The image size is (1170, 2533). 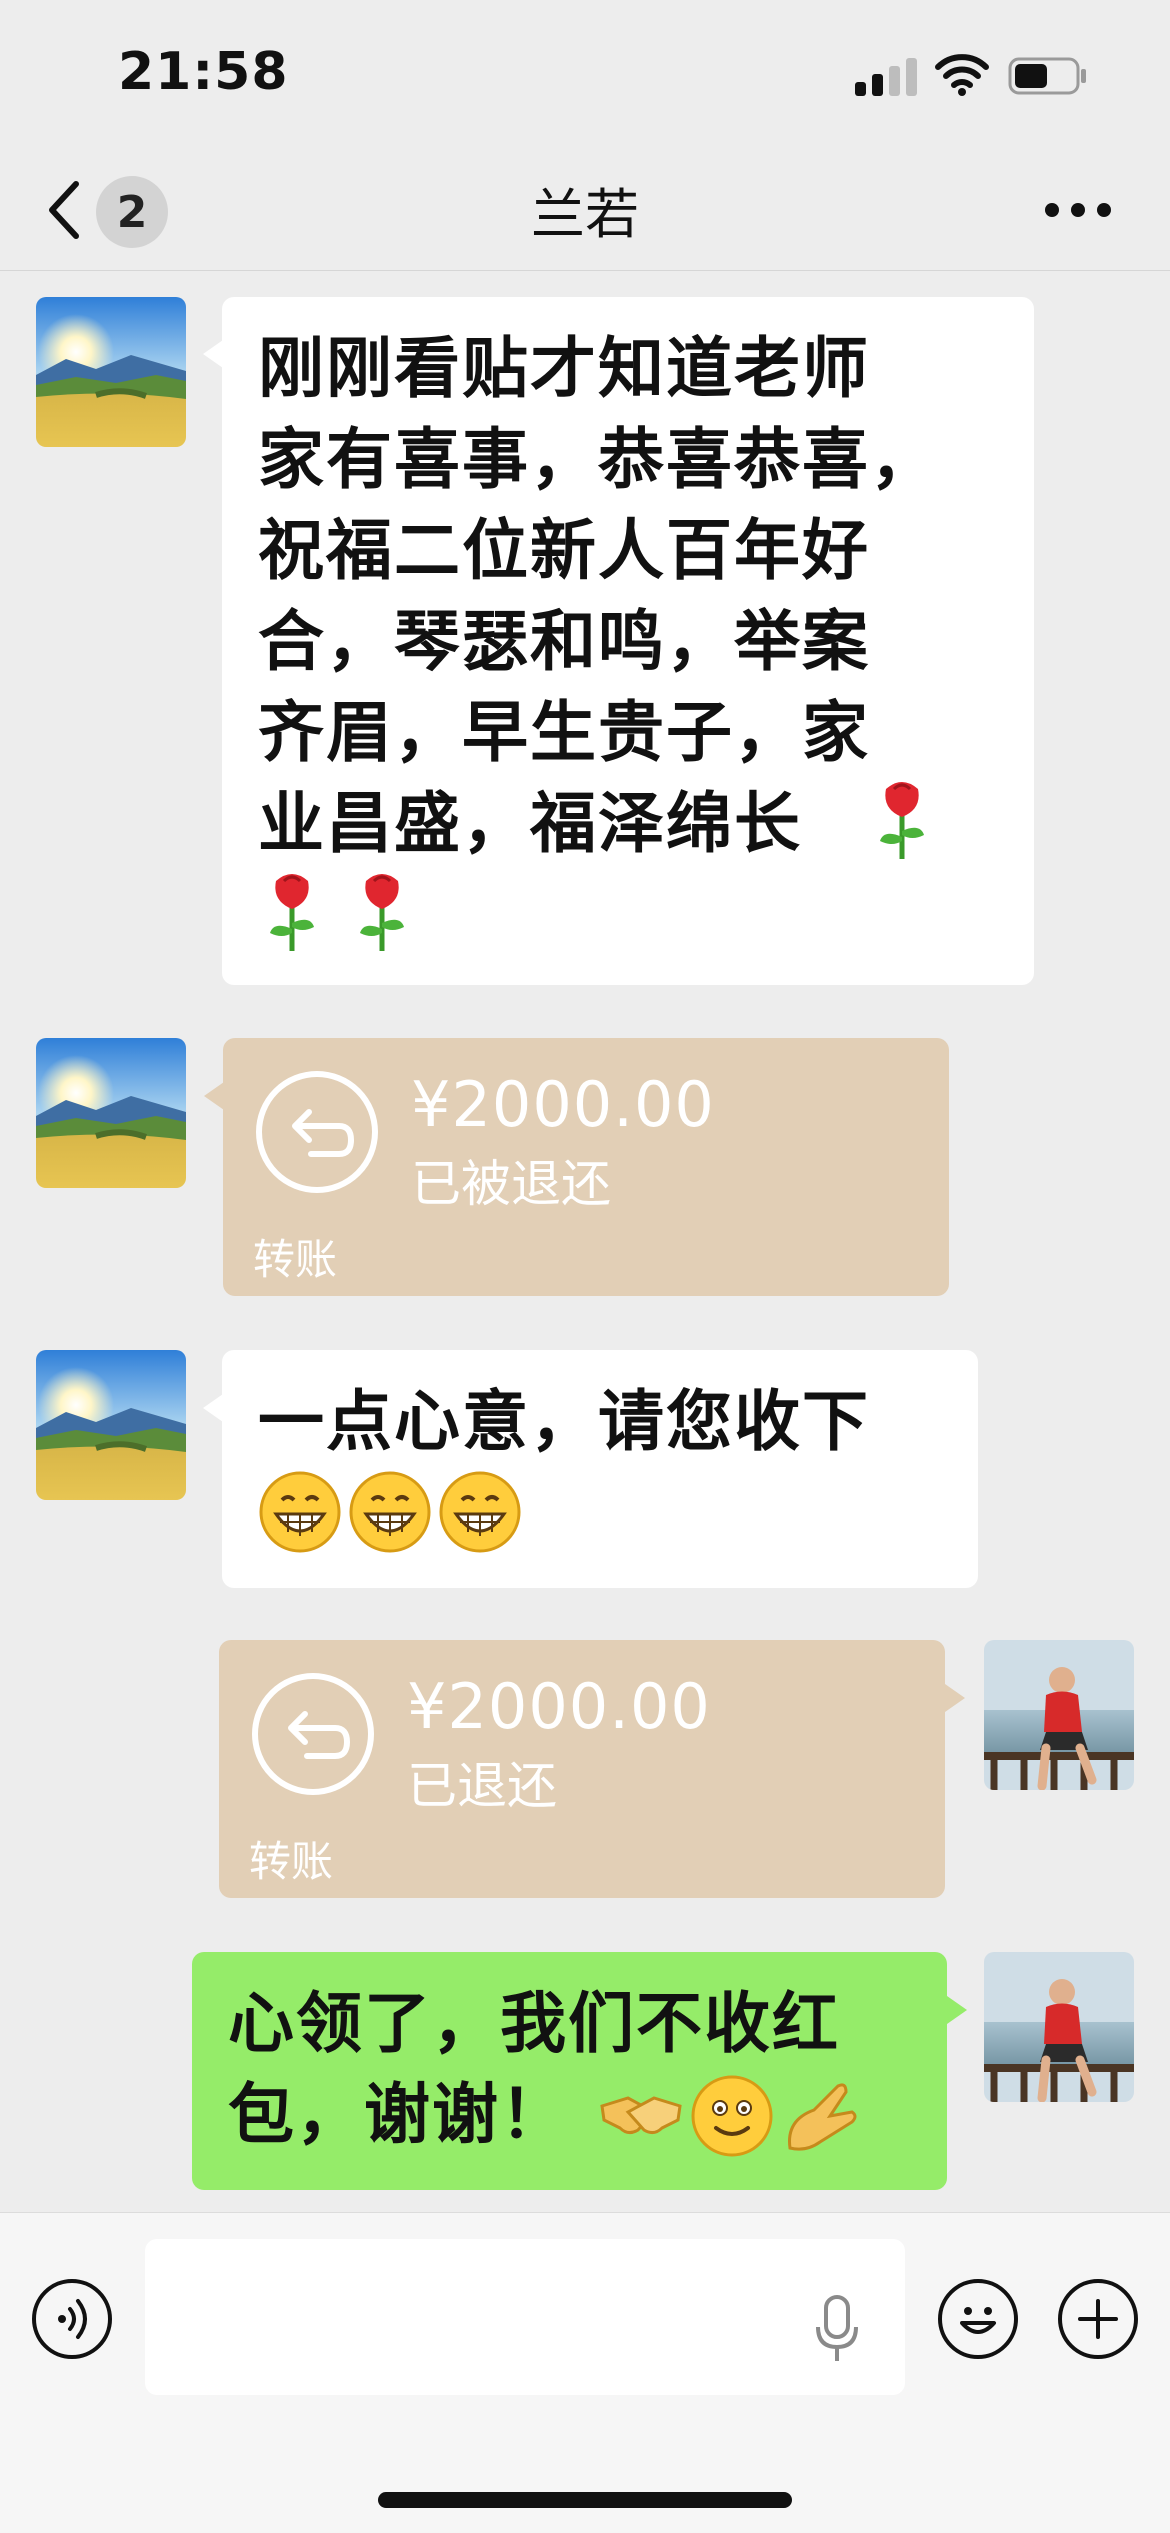 I want to click on grin-emoji-row, so click(x=390, y=1512).